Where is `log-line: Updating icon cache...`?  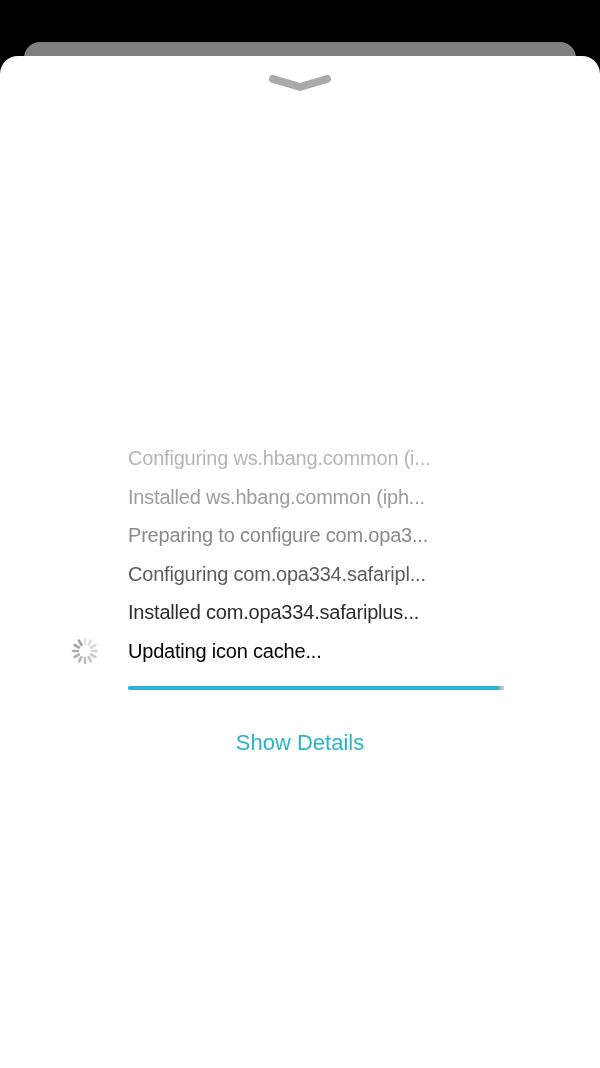 log-line: Updating icon cache... is located at coordinates (225, 651).